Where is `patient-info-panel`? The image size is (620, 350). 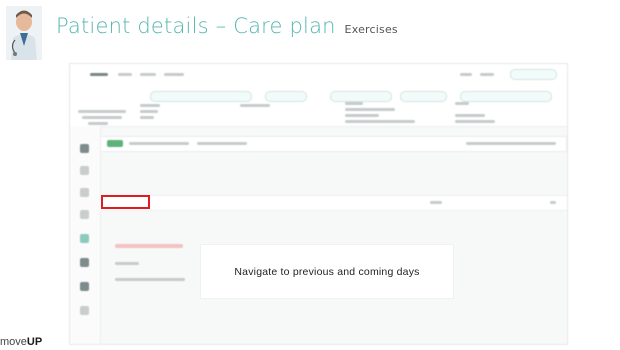
patient-info-panel is located at coordinates (318, 107).